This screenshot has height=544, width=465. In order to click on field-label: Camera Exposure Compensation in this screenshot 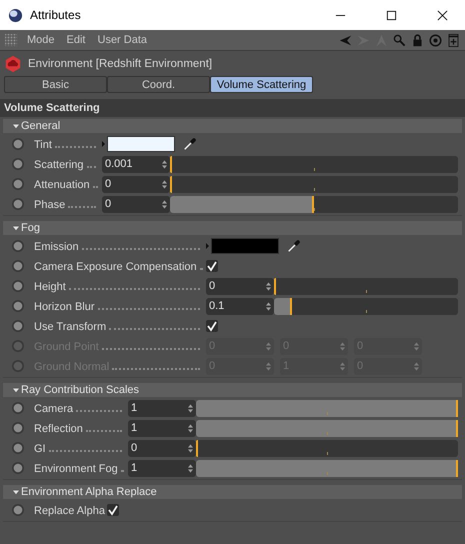, I will do `click(119, 266)`.